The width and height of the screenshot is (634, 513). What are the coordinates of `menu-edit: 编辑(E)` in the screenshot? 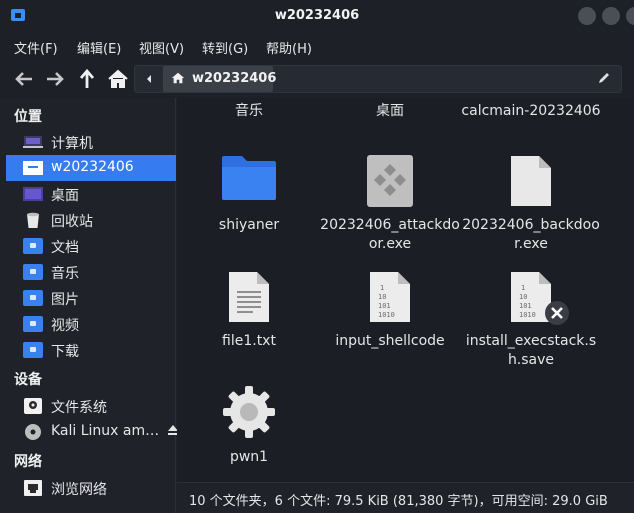 It's located at (99, 47).